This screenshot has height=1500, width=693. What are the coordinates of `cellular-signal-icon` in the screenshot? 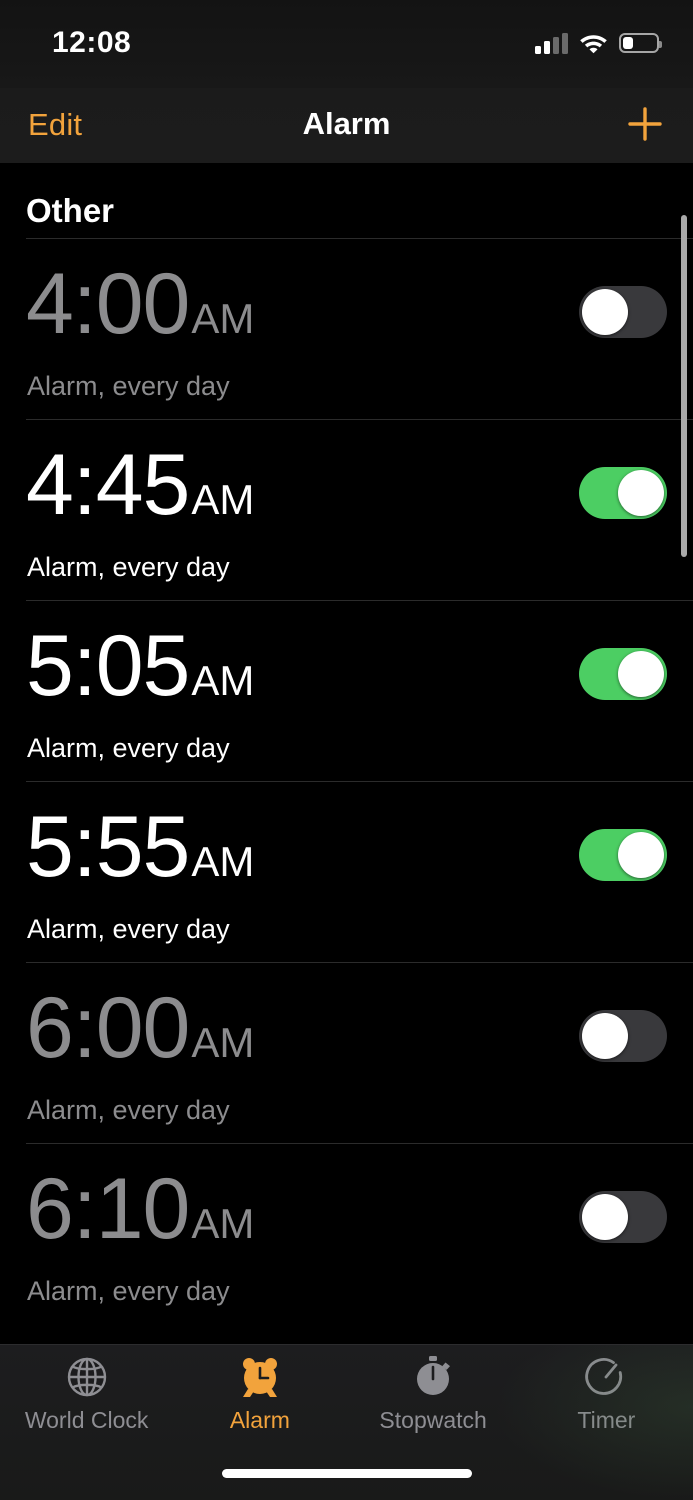 It's located at (551, 43).